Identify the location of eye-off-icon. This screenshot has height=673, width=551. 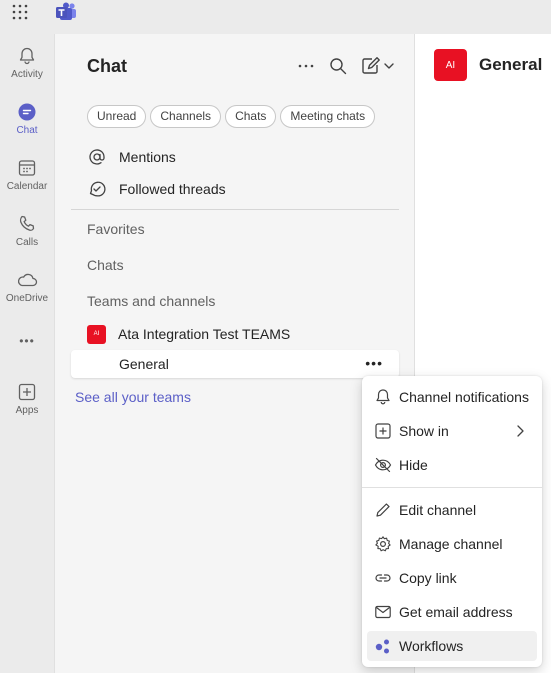
(383, 465).